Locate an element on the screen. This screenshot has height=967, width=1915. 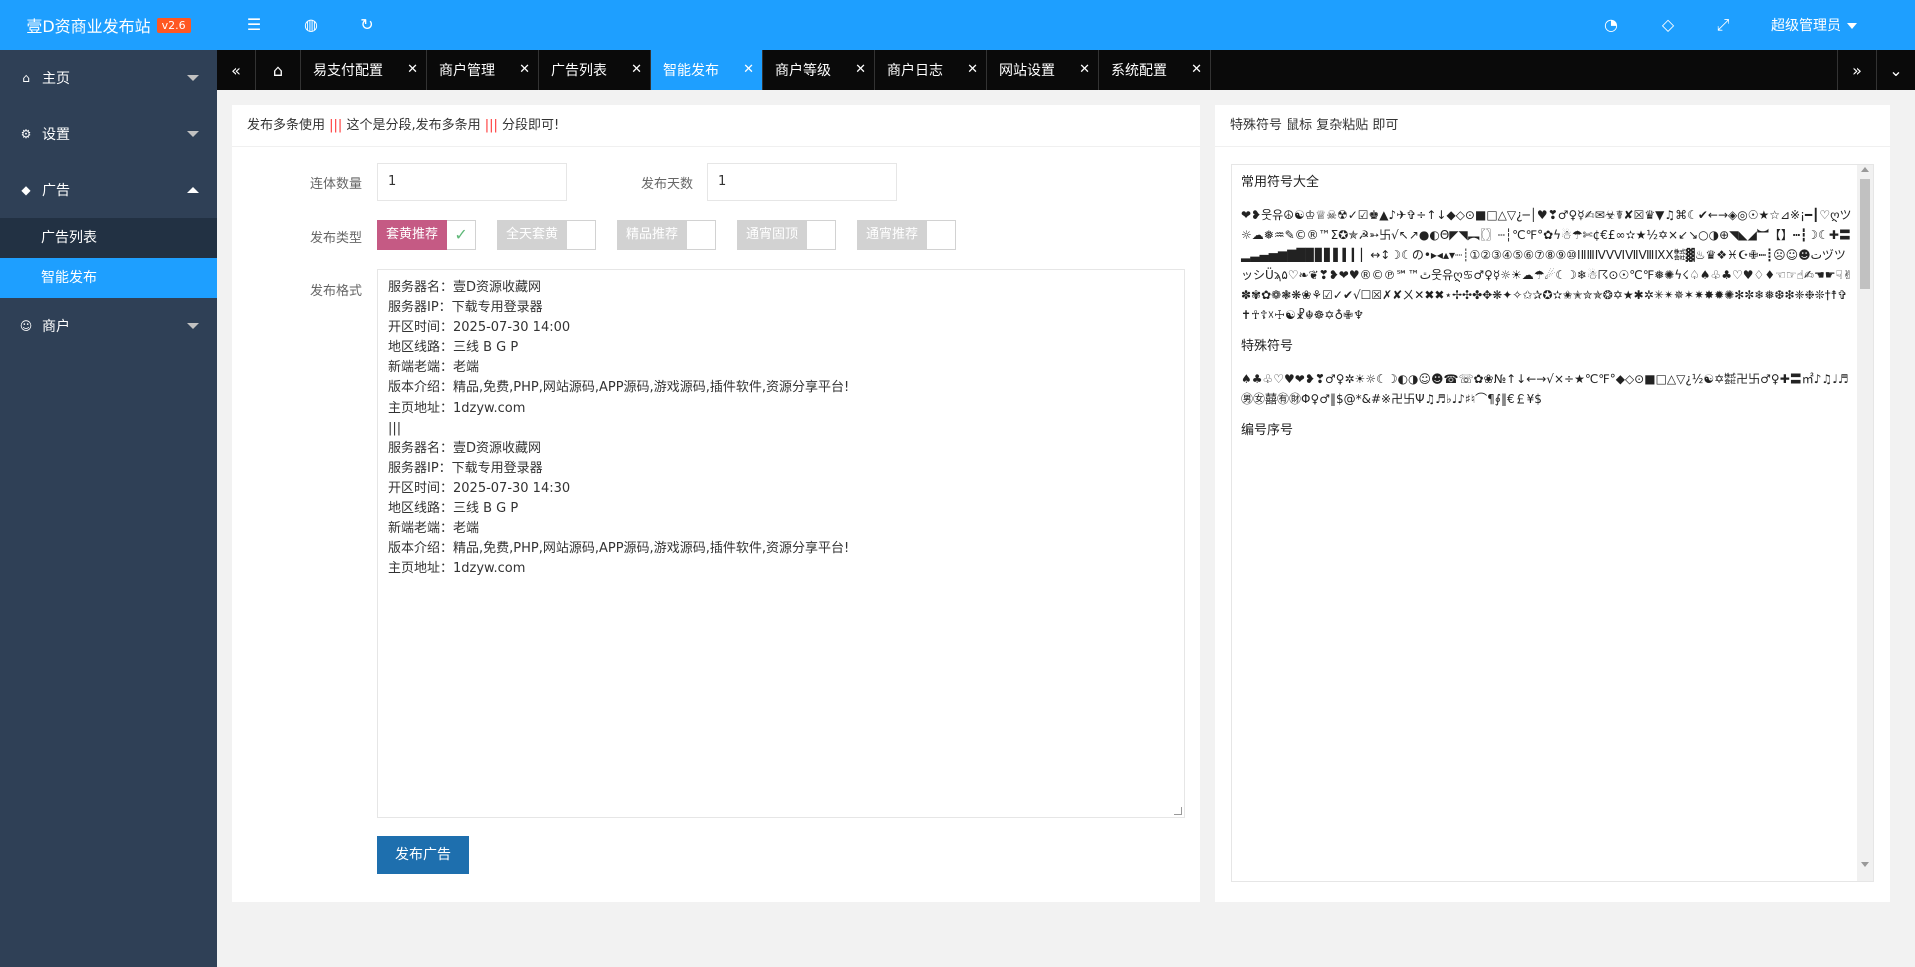
tab-merchant-manage: 商户管理 ✕ is located at coordinates (483, 70).